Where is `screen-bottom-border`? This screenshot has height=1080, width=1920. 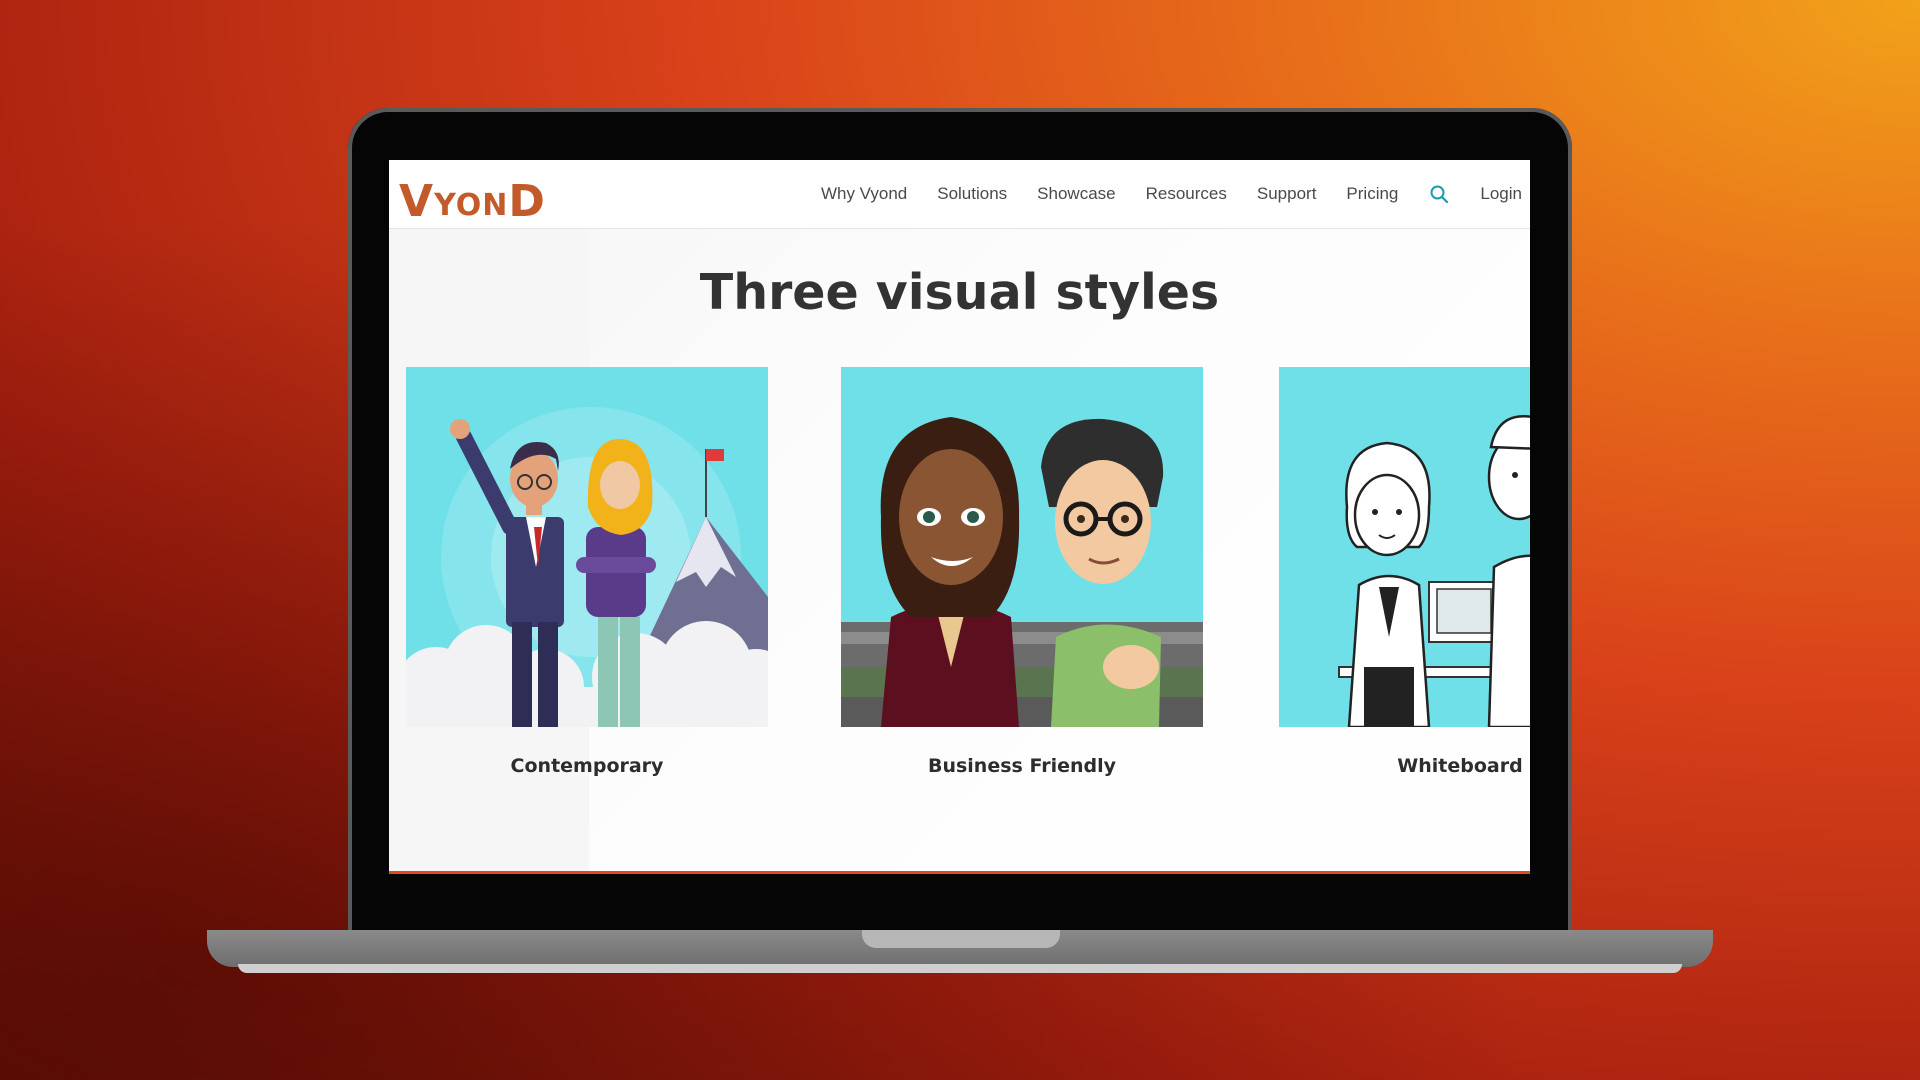
screen-bottom-border is located at coordinates (959, 872).